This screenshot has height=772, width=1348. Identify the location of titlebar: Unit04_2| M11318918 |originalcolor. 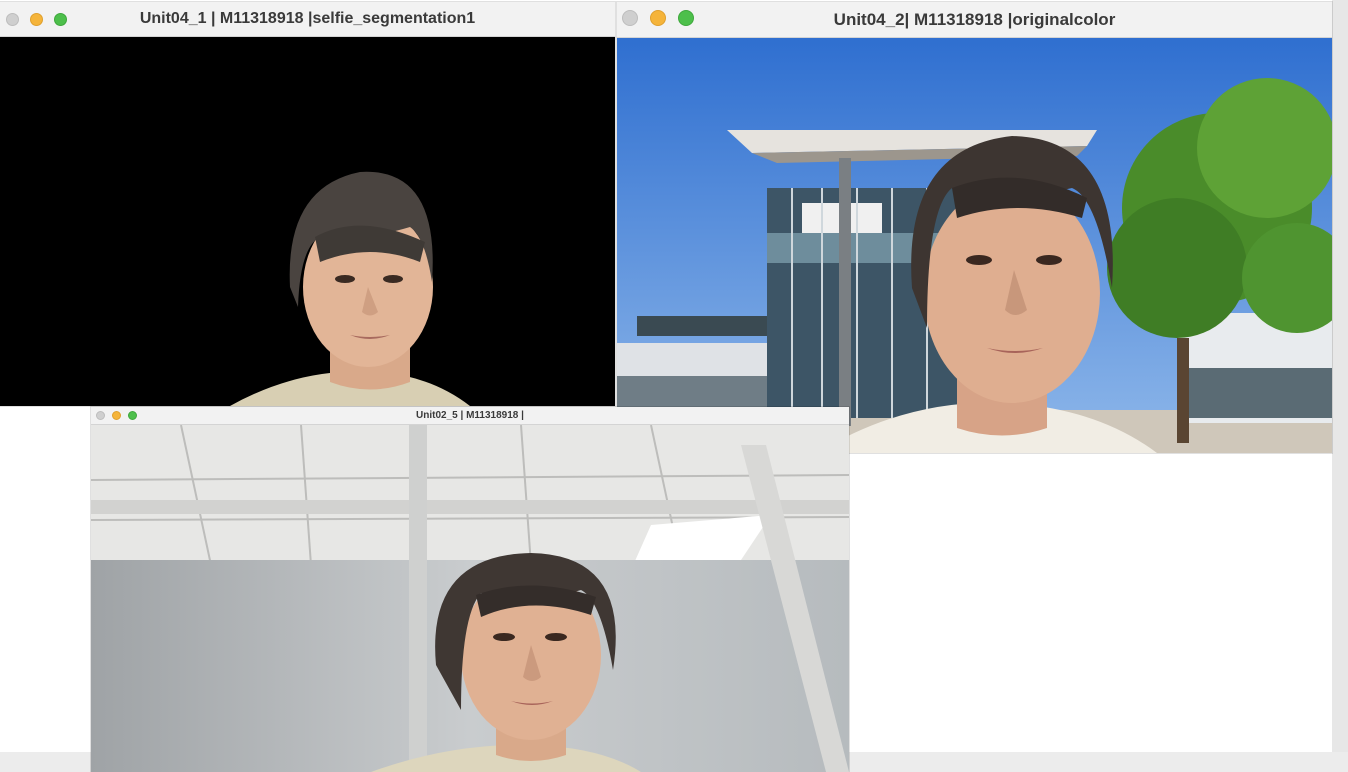
(974, 20).